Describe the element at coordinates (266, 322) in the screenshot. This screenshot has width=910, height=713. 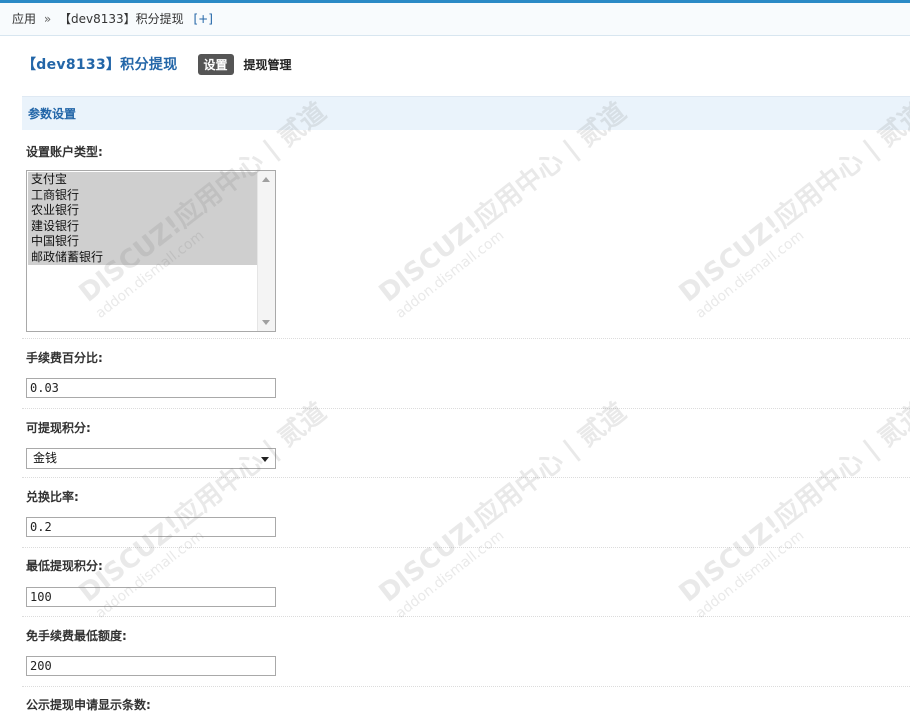
I see `scroll-down-icon` at that location.